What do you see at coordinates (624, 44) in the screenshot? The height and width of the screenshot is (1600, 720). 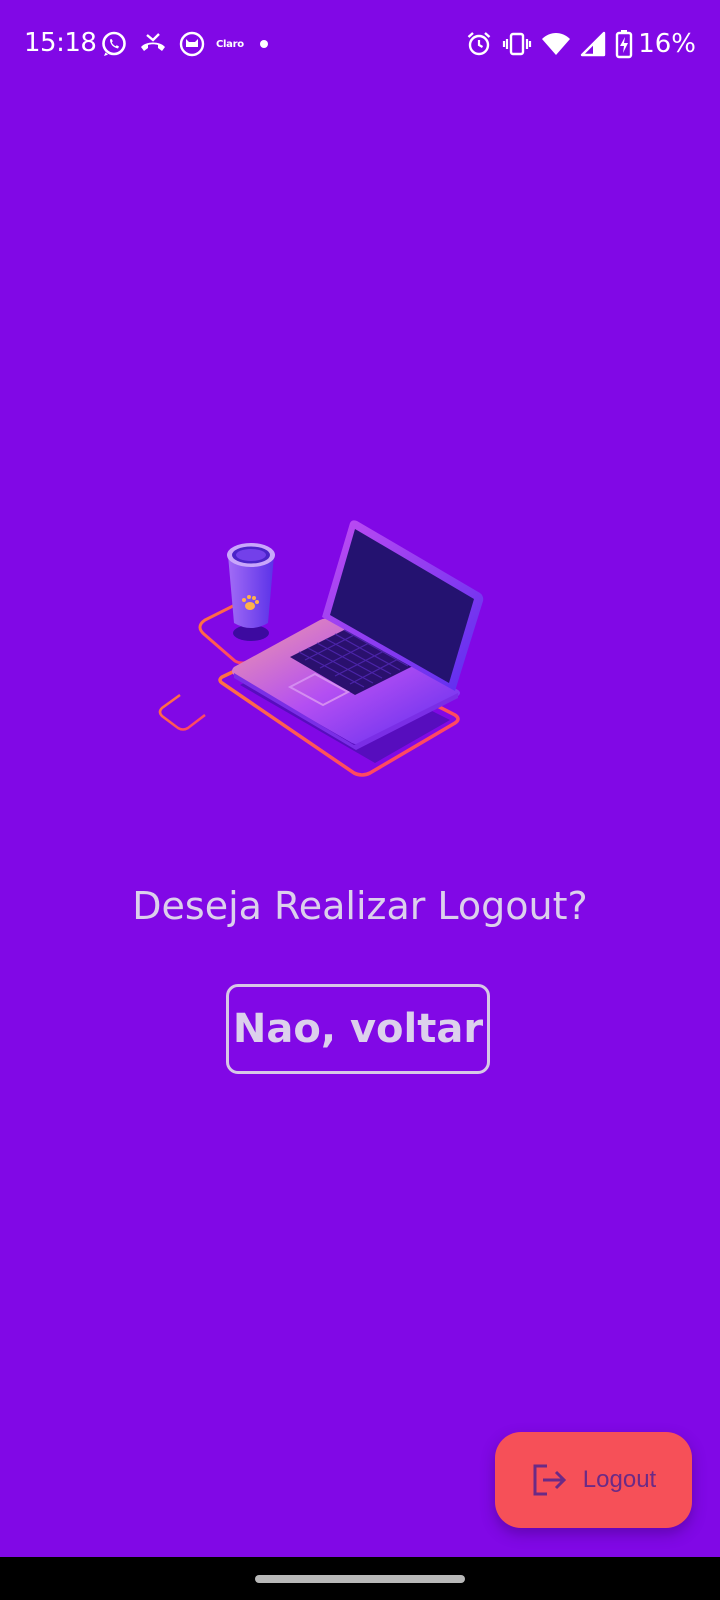 I see `battery-charging-icon` at bounding box center [624, 44].